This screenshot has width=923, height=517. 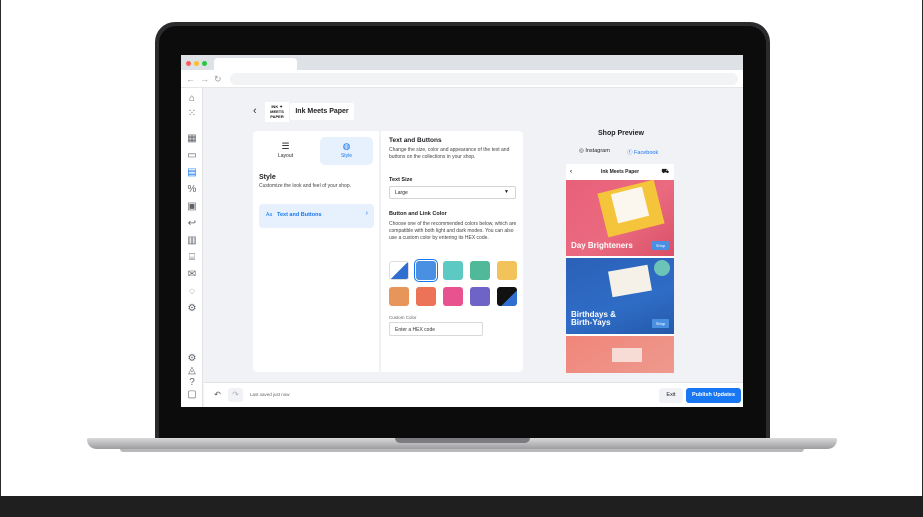 I want to click on custom-color-label: Custom Color, so click(x=403, y=317).